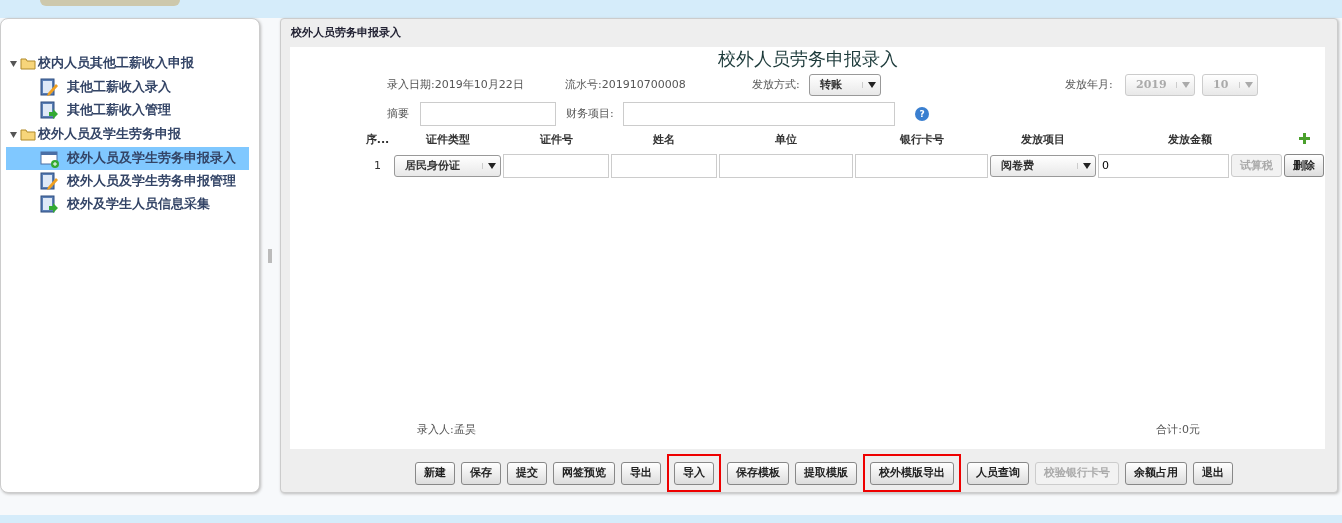  What do you see at coordinates (1089, 85) in the screenshot?
I see `pay-period-label: 发放年月:` at bounding box center [1089, 85].